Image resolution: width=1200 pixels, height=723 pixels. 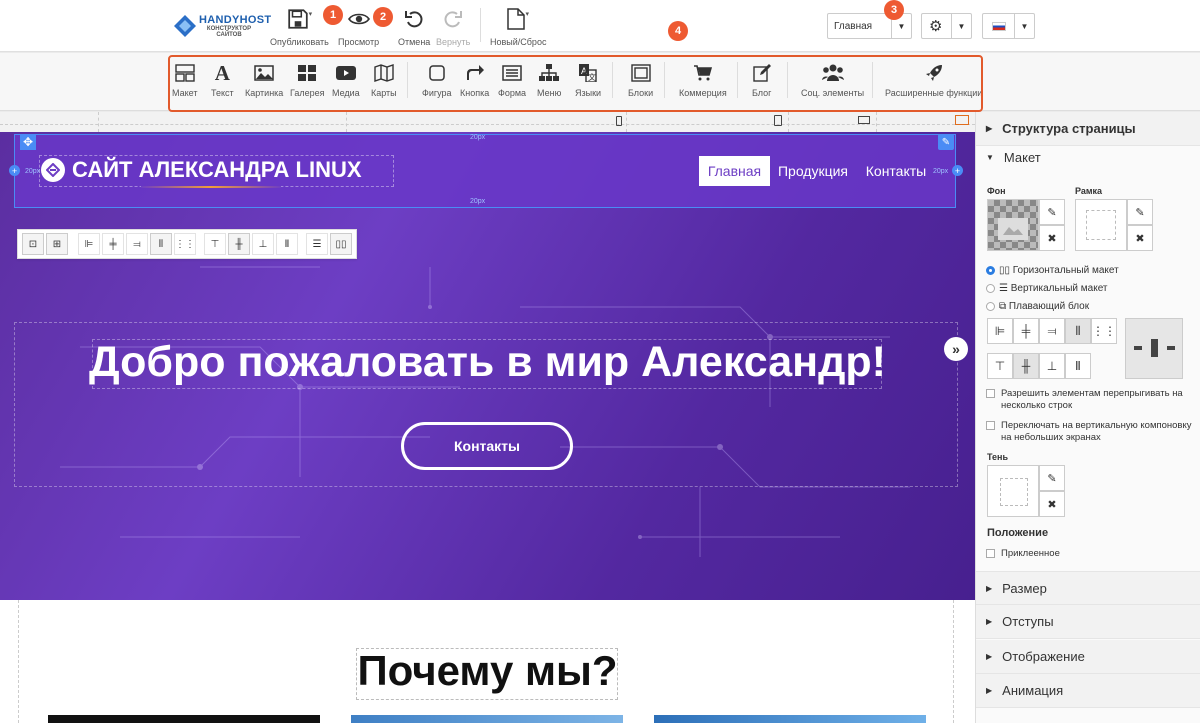 What do you see at coordinates (619, 121) in the screenshot?
I see `mobile-icon` at bounding box center [619, 121].